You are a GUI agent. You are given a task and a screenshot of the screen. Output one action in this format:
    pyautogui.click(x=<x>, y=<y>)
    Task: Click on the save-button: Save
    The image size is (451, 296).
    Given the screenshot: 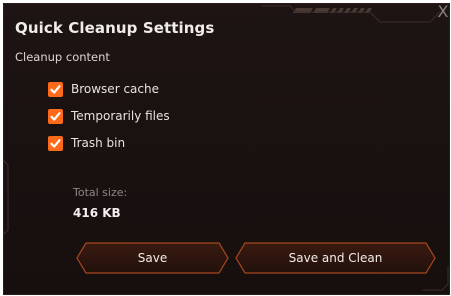 What is the action you would take?
    pyautogui.click(x=152, y=258)
    